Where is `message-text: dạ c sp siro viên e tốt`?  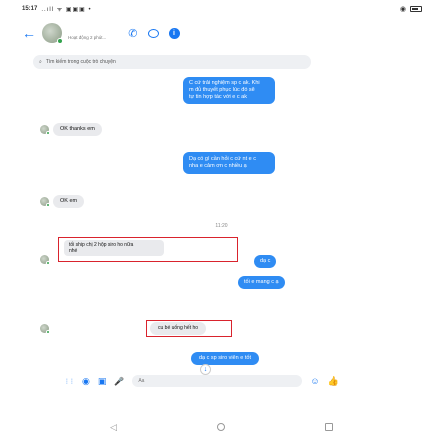 message-text: dạ c sp siro viên e tốt is located at coordinates (225, 358).